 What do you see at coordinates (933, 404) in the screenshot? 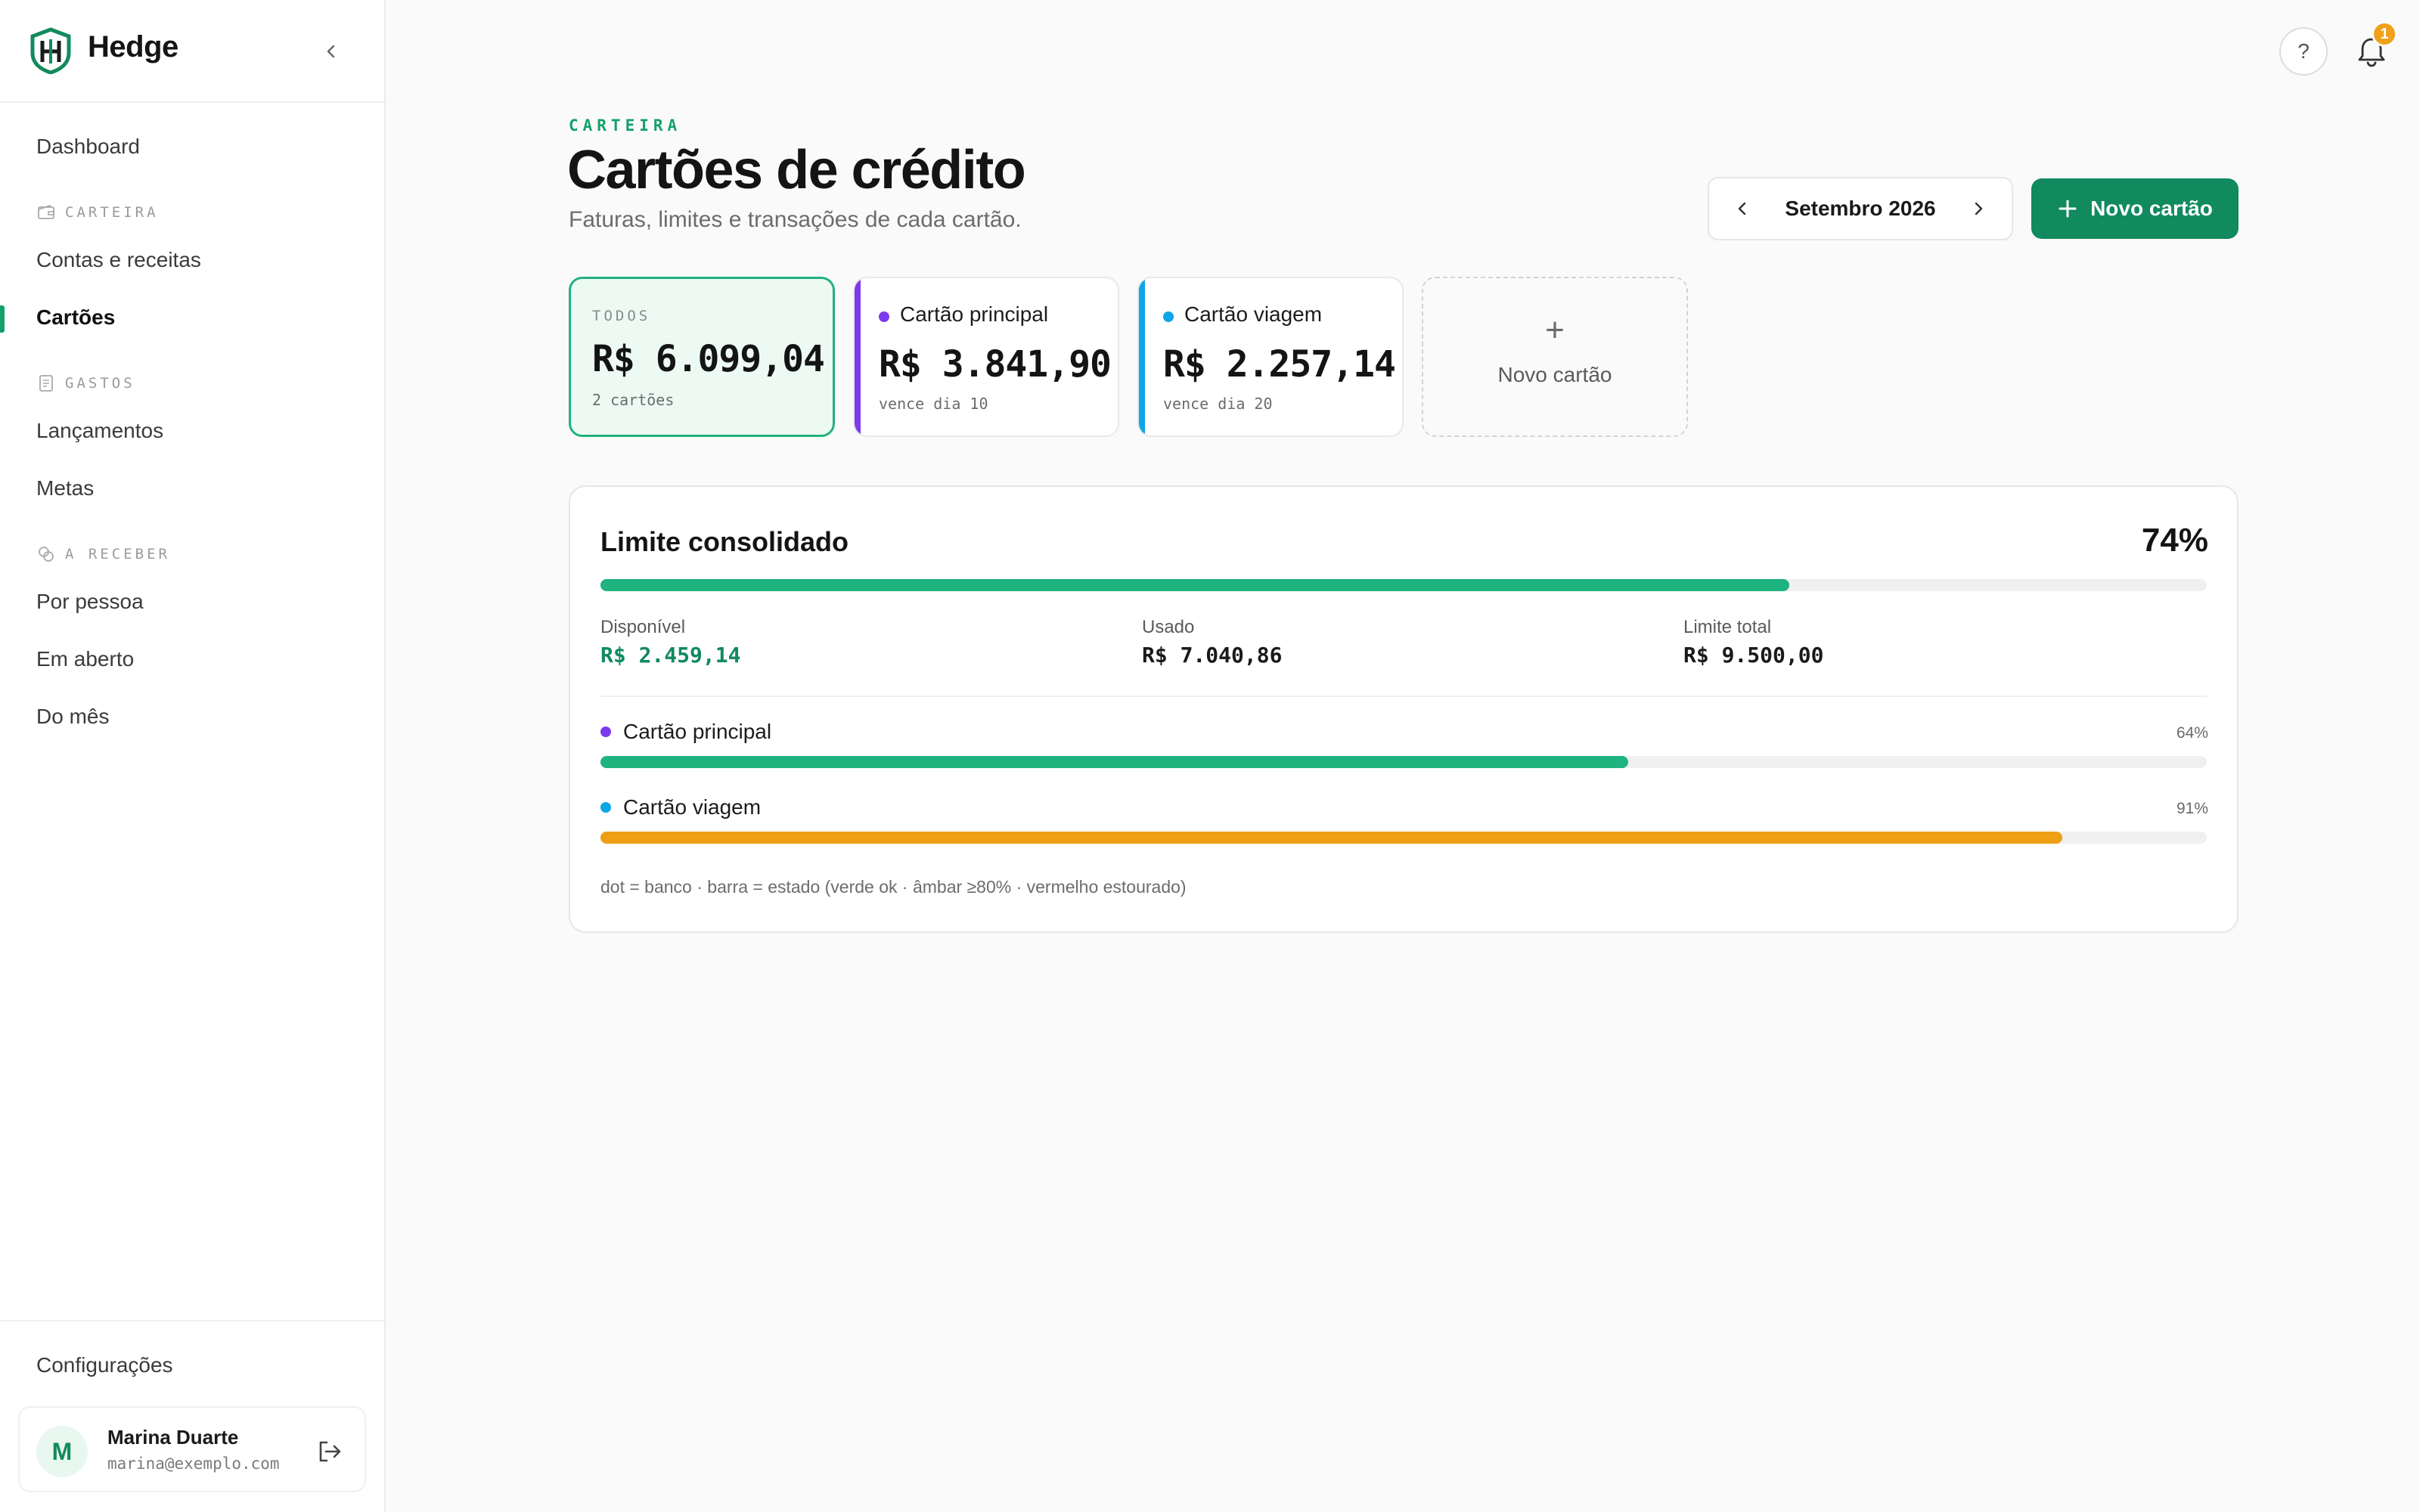
I see `card-due: vence dia 10` at bounding box center [933, 404].